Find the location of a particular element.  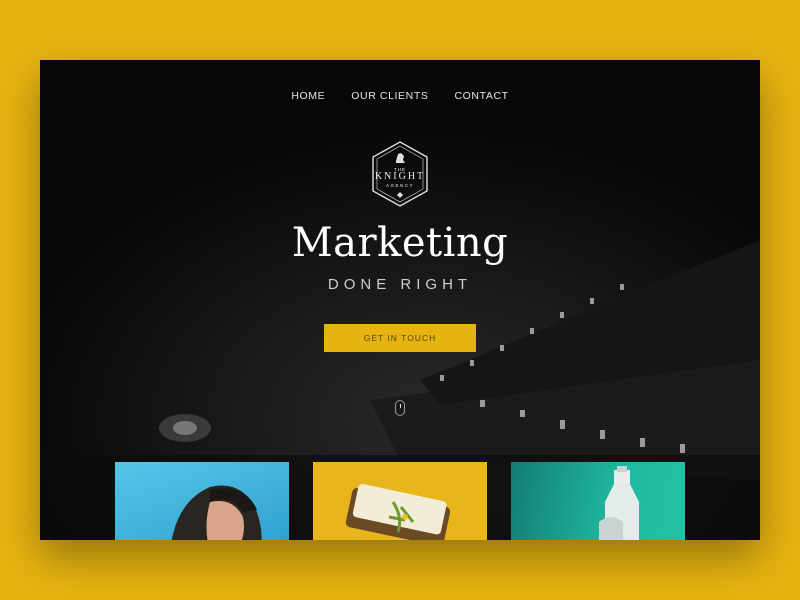

glass-bottle-image is located at coordinates (619, 503).